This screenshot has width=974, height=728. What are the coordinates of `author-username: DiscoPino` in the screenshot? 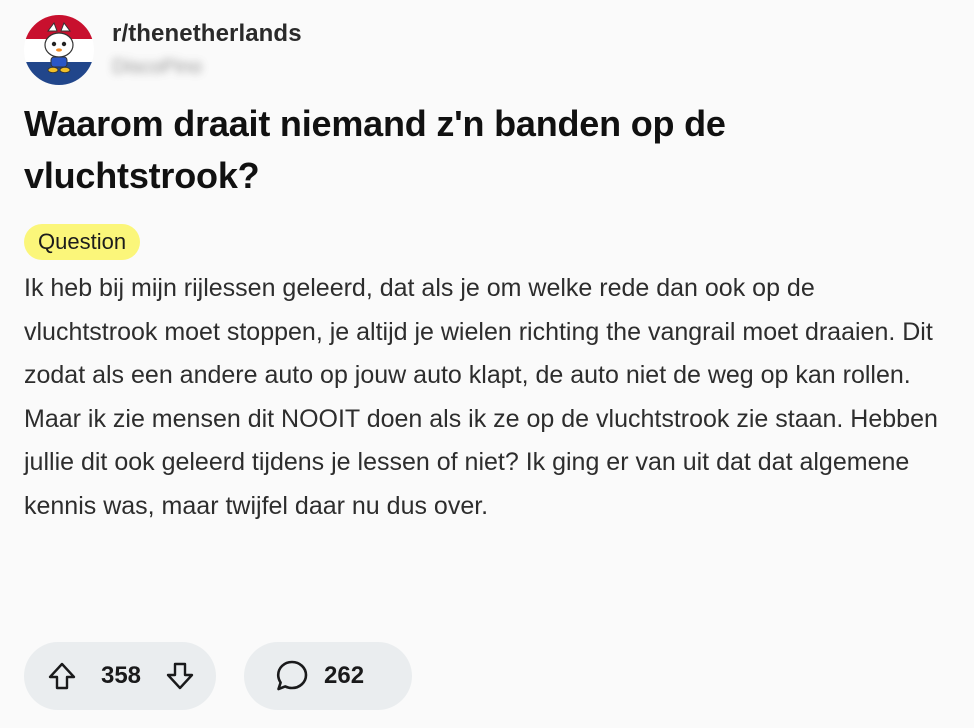 It's located at (207, 67).